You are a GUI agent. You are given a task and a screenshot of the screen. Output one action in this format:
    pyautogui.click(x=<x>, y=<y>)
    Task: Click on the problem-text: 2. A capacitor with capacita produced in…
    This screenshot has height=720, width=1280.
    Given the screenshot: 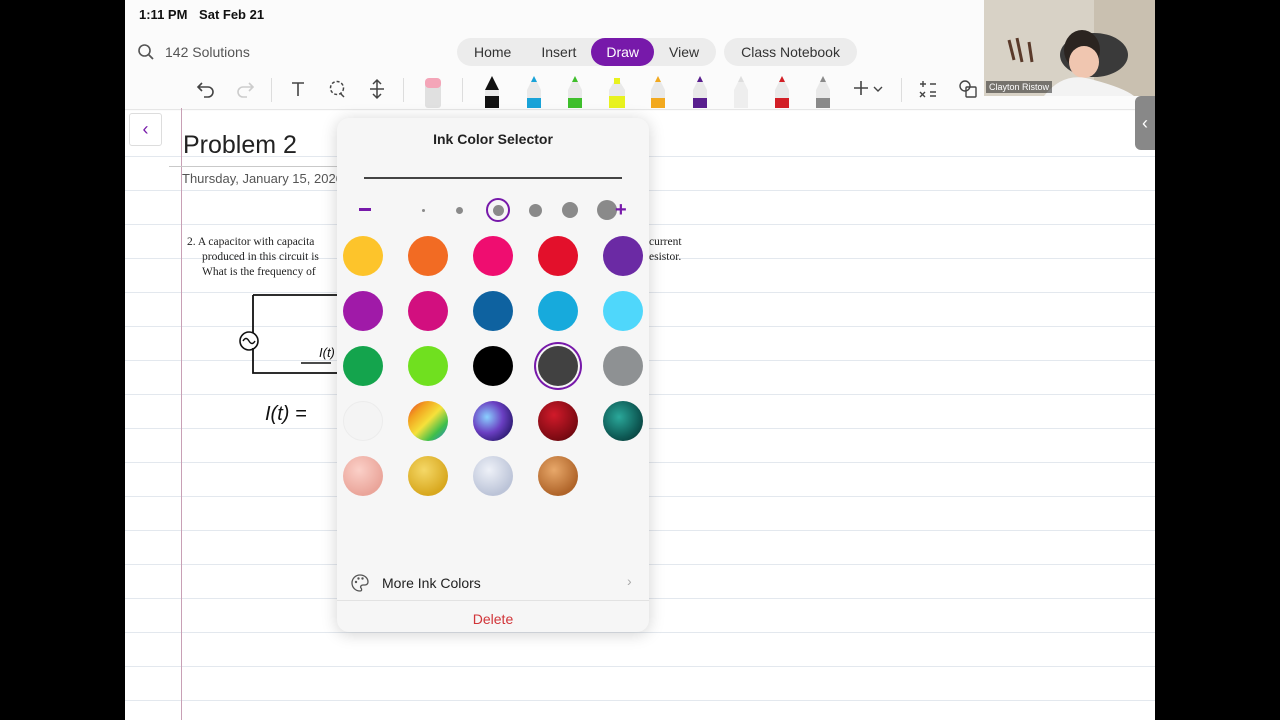 What is the action you would take?
    pyautogui.click(x=253, y=257)
    